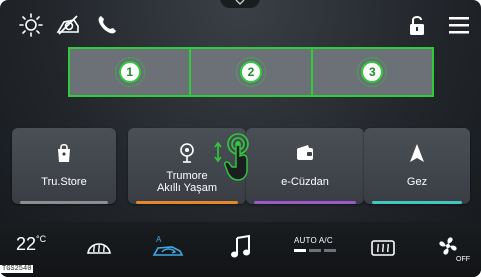  Describe the element at coordinates (64, 182) in the screenshot. I see `tile-label: Tru.Store` at that location.